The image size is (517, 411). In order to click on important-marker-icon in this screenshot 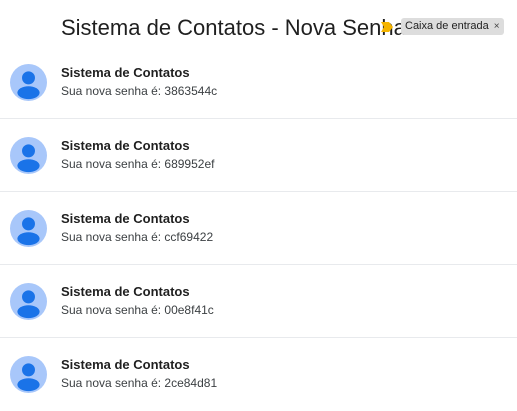, I will do `click(387, 27)`.